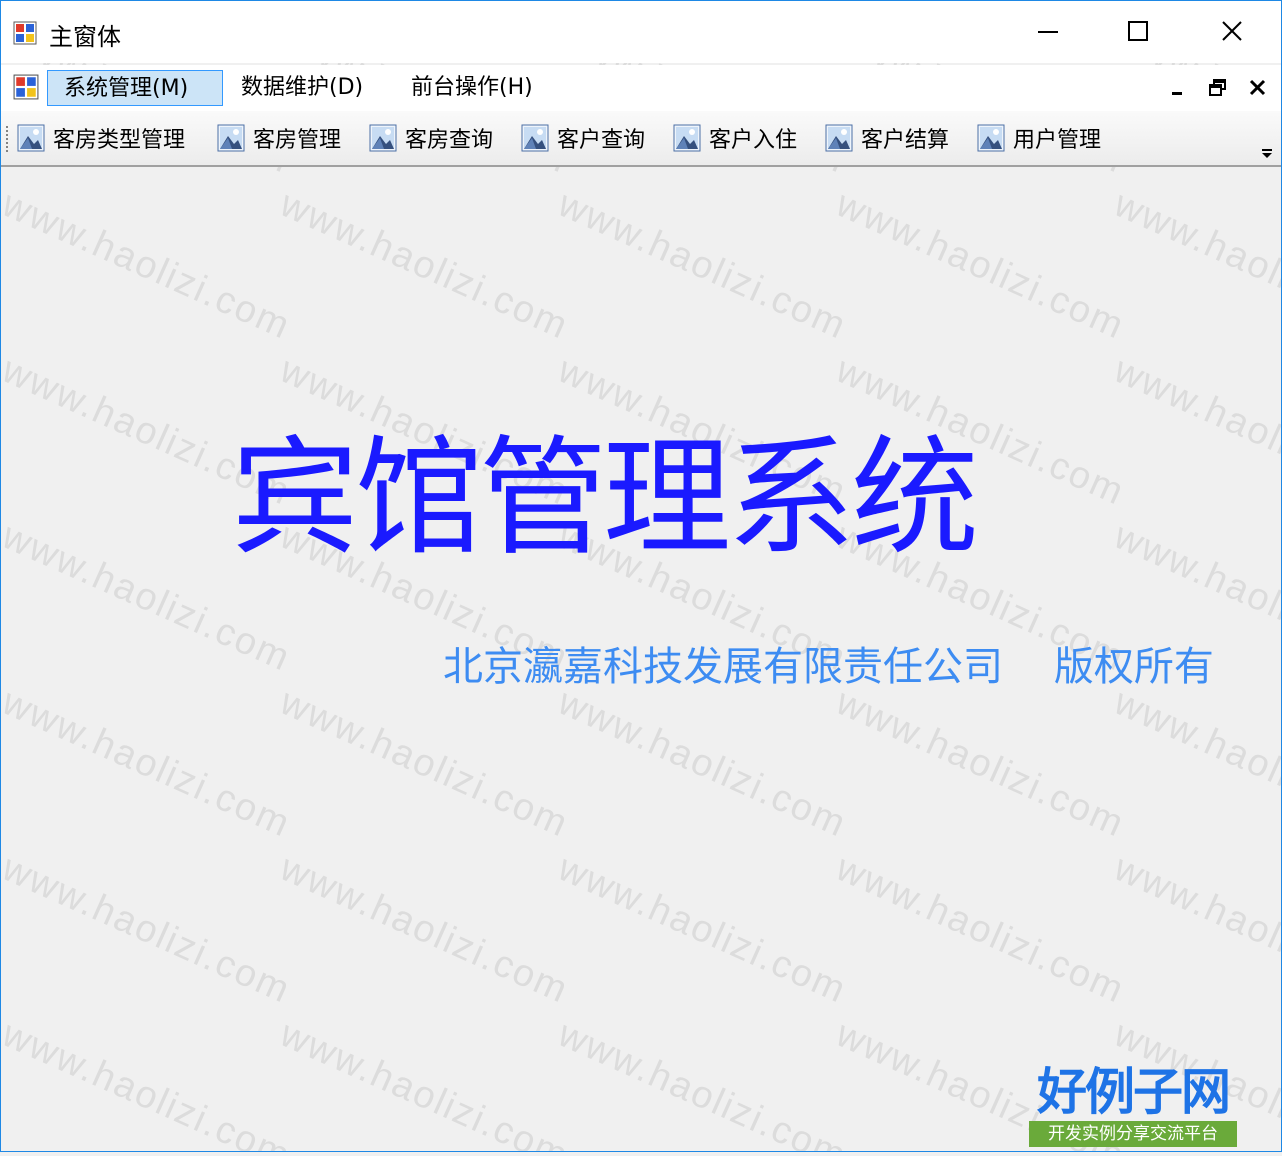  Describe the element at coordinates (1267, 153) in the screenshot. I see `toolbar-overflow-icon` at that location.